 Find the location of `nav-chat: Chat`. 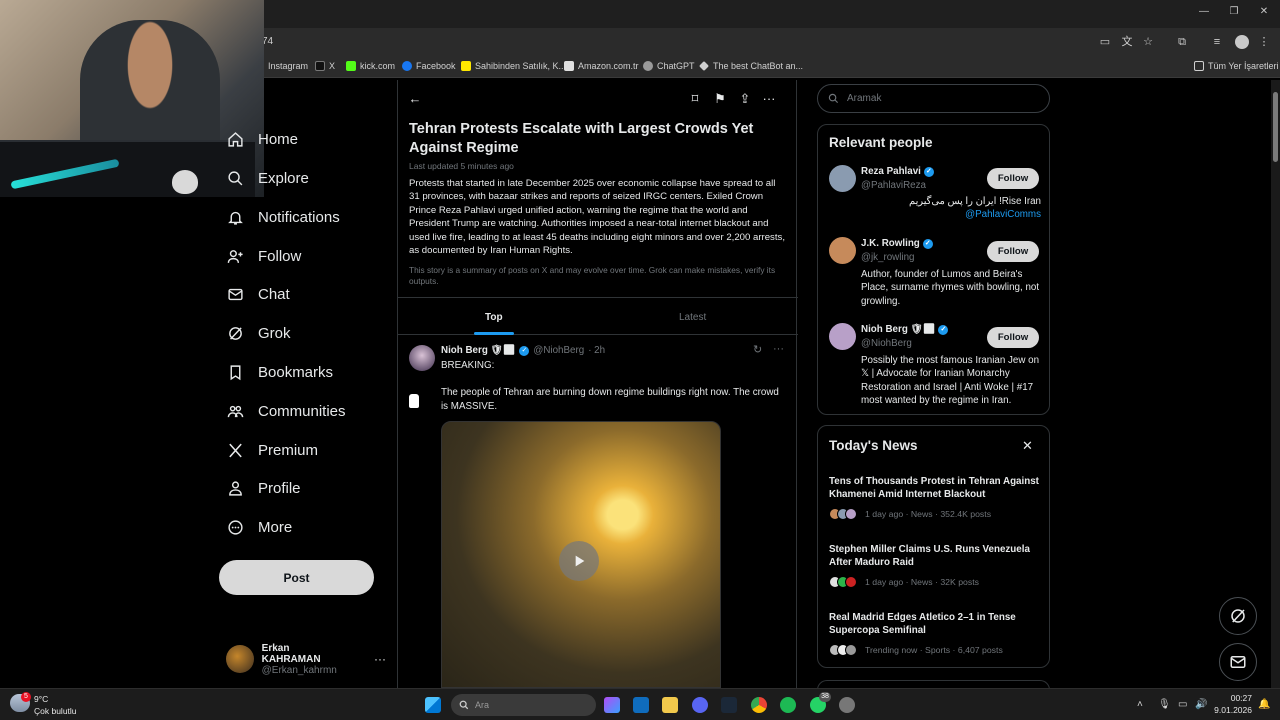

nav-chat: Chat is located at coordinates (258, 294).